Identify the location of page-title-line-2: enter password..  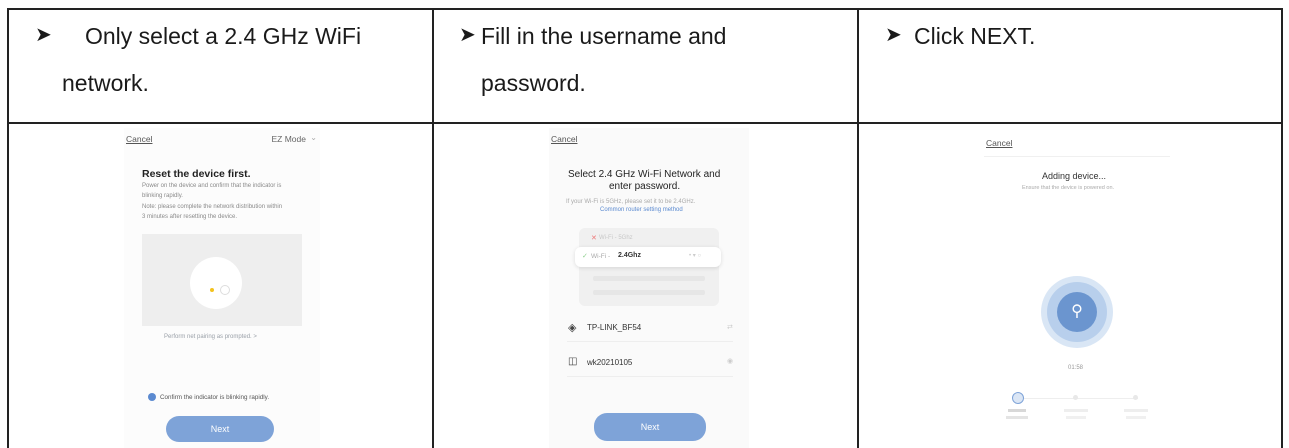
(645, 186).